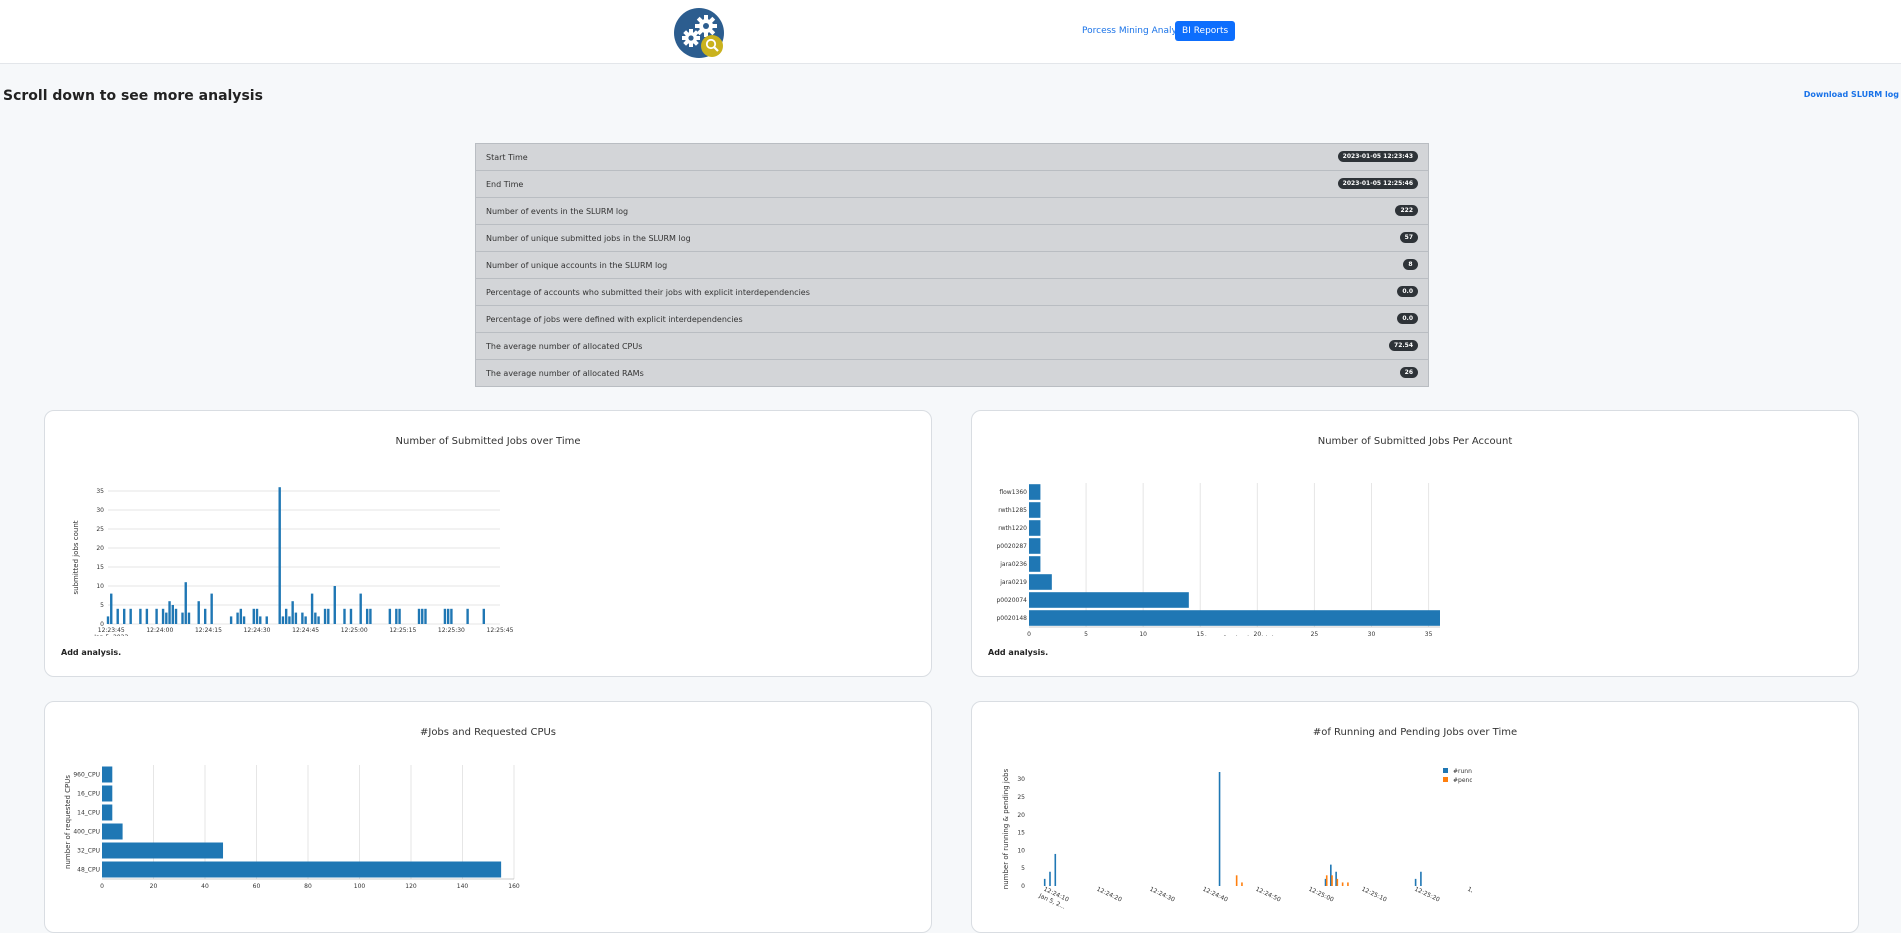  What do you see at coordinates (102, 886) in the screenshot?
I see `x-tick-label: 0` at bounding box center [102, 886].